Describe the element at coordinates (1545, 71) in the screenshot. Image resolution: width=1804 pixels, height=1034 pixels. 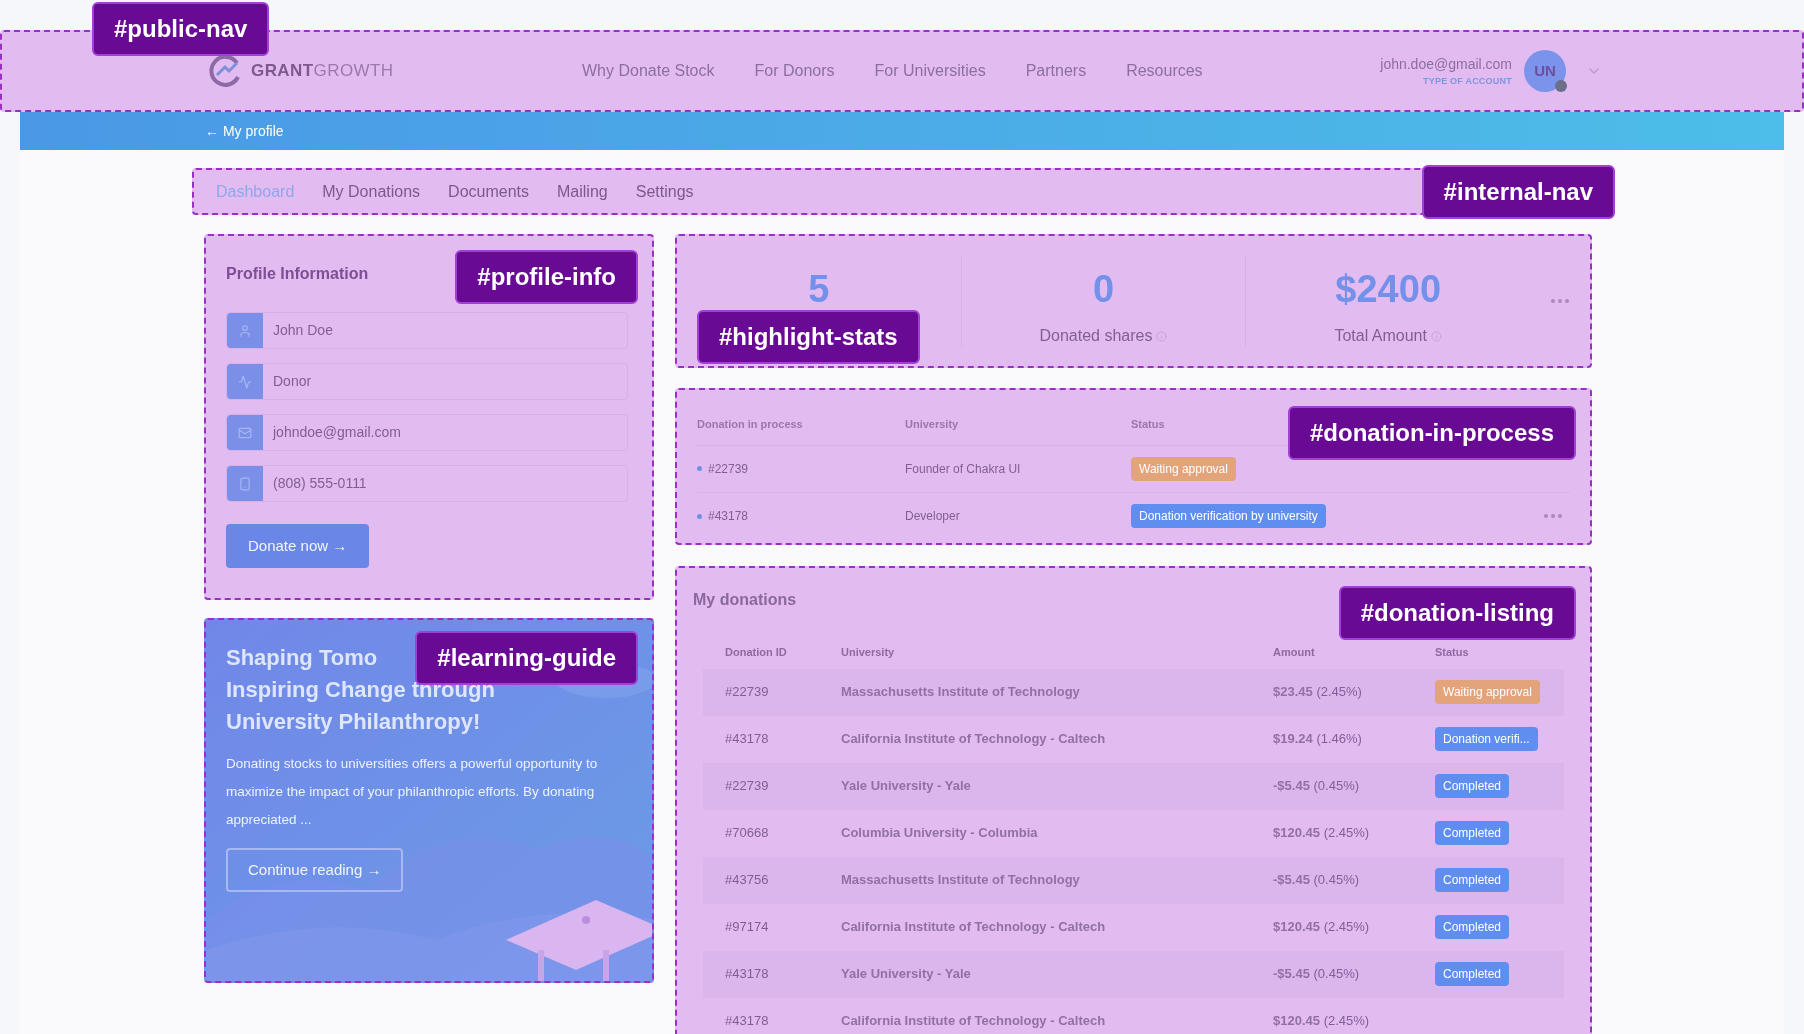
I see `user-avatar: UN` at that location.